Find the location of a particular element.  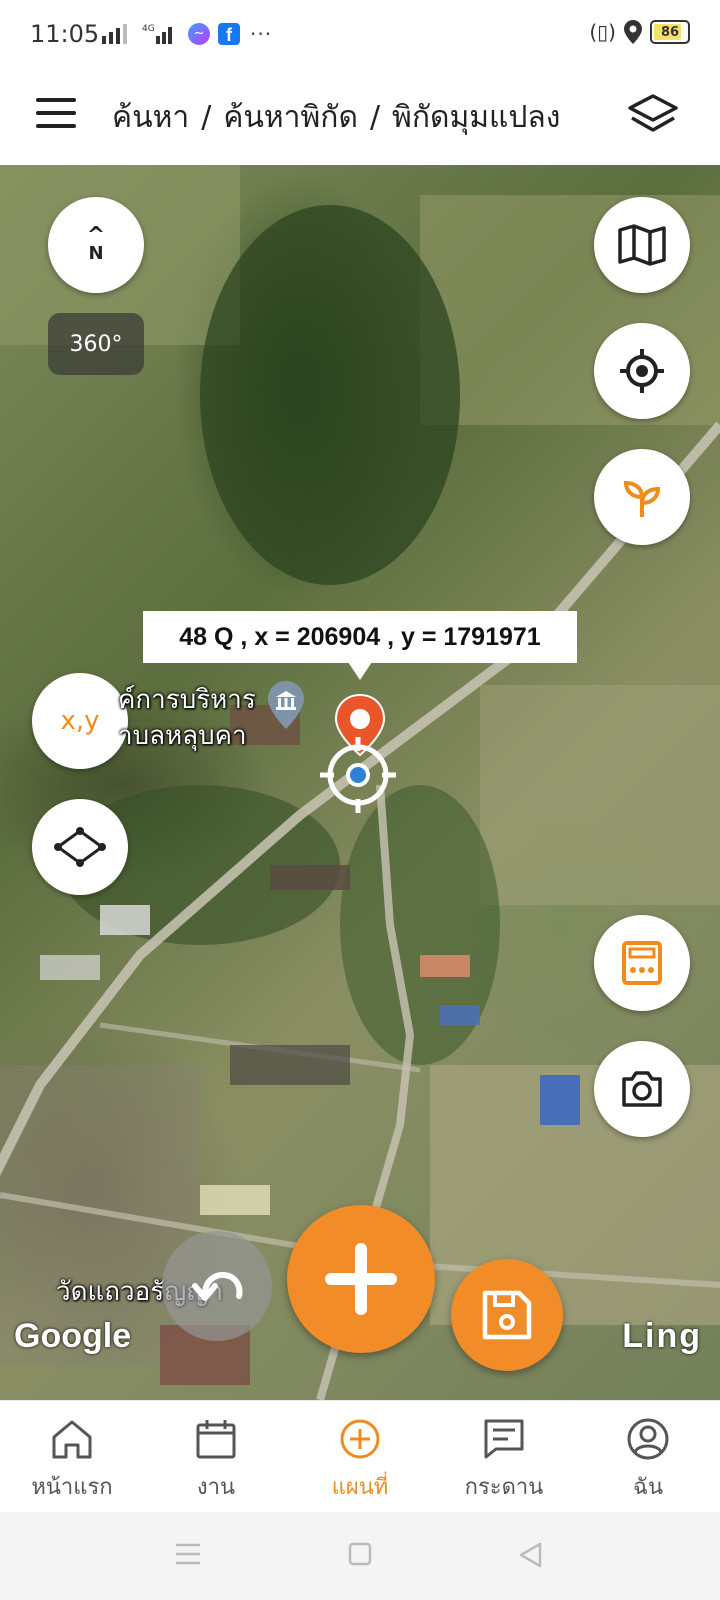

layers-icon is located at coordinates (653, 115).